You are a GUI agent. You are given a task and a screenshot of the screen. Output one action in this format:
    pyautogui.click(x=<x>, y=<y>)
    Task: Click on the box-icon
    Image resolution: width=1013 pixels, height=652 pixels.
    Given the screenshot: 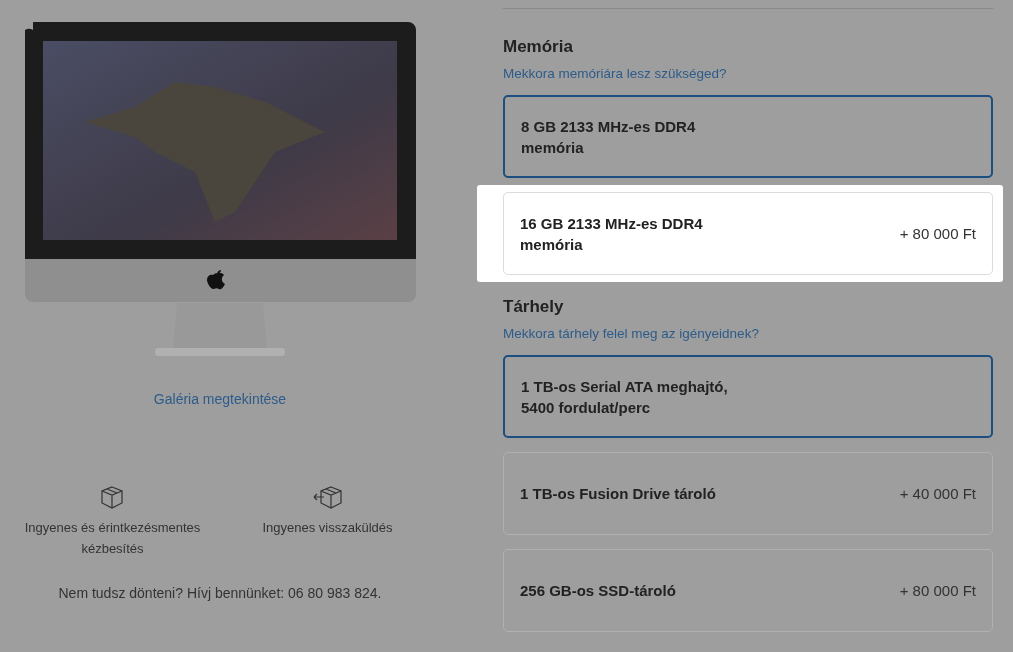 What is the action you would take?
    pyautogui.click(x=112, y=497)
    